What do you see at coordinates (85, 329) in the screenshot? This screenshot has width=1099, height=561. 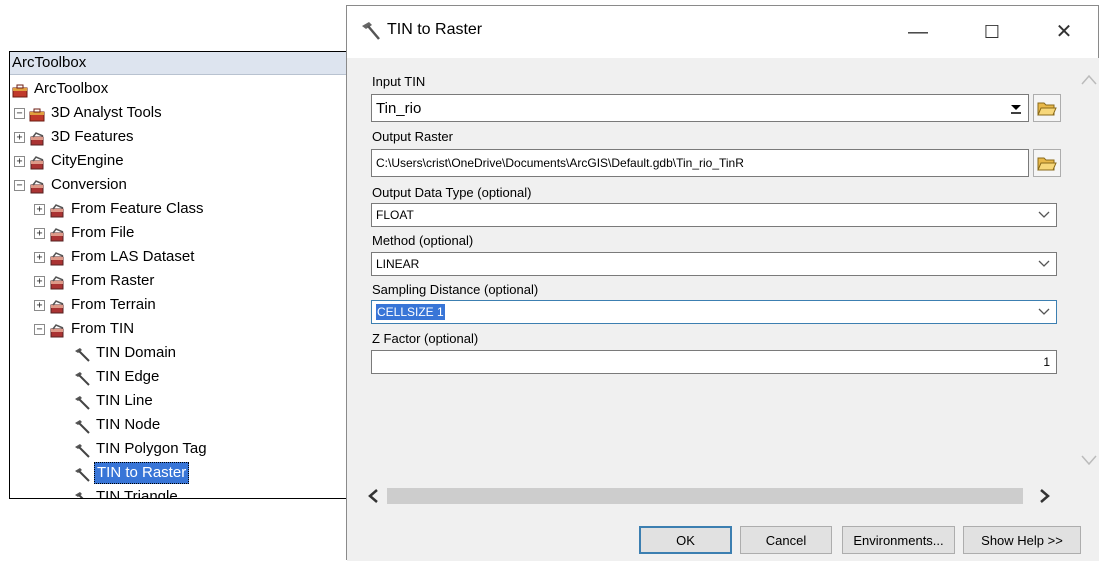 I see `tree-item: − From TIN` at bounding box center [85, 329].